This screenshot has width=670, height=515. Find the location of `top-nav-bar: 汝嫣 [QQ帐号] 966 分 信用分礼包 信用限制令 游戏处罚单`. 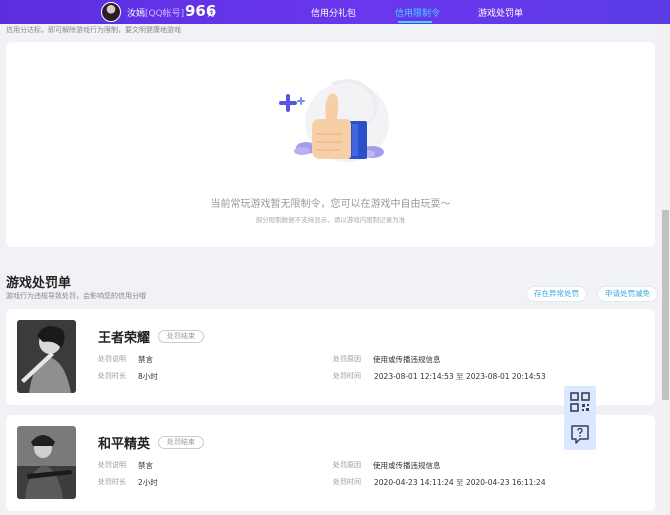

top-nav-bar: 汝嫣 [QQ帐号] 966 分 信用分礼包 信用限制令 游戏处罚单 is located at coordinates (335, 12).